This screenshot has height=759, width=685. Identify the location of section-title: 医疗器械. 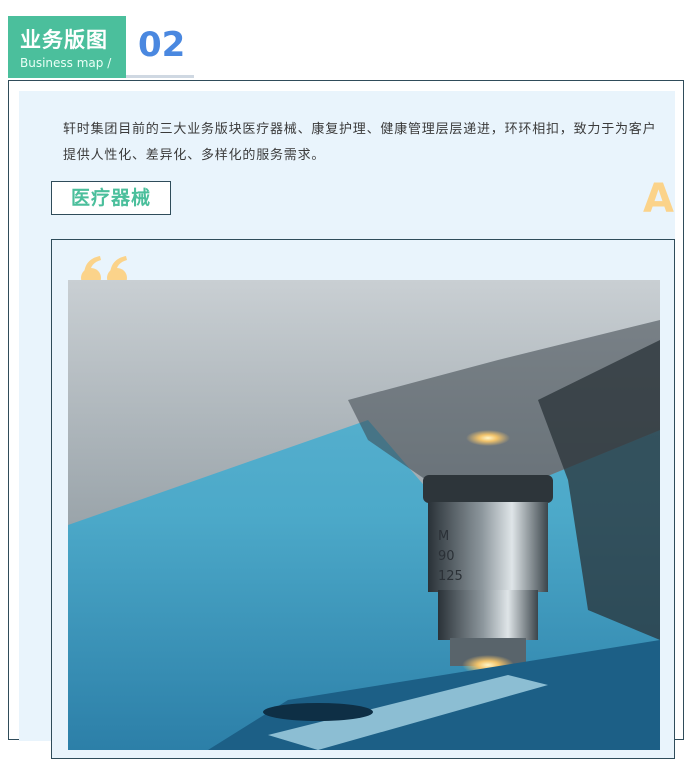
(110, 198).